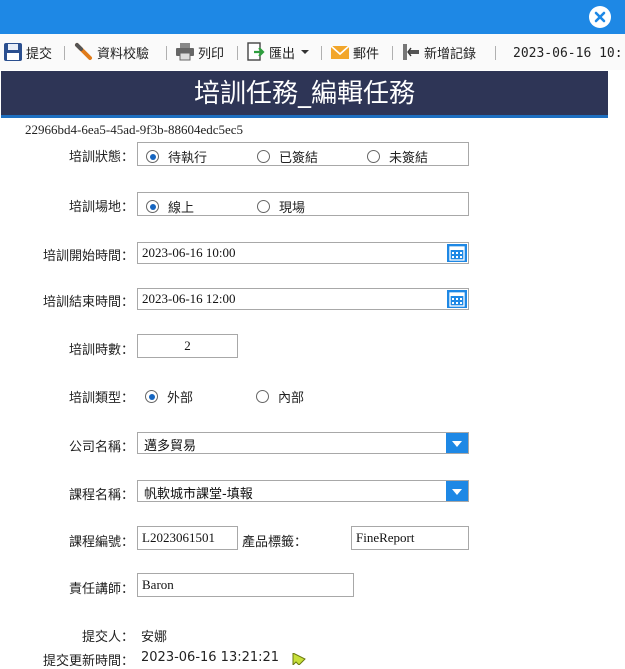 This screenshot has width=625, height=669. Describe the element at coordinates (181, 208) in the screenshot. I see `venue-option-label: 線上` at that location.